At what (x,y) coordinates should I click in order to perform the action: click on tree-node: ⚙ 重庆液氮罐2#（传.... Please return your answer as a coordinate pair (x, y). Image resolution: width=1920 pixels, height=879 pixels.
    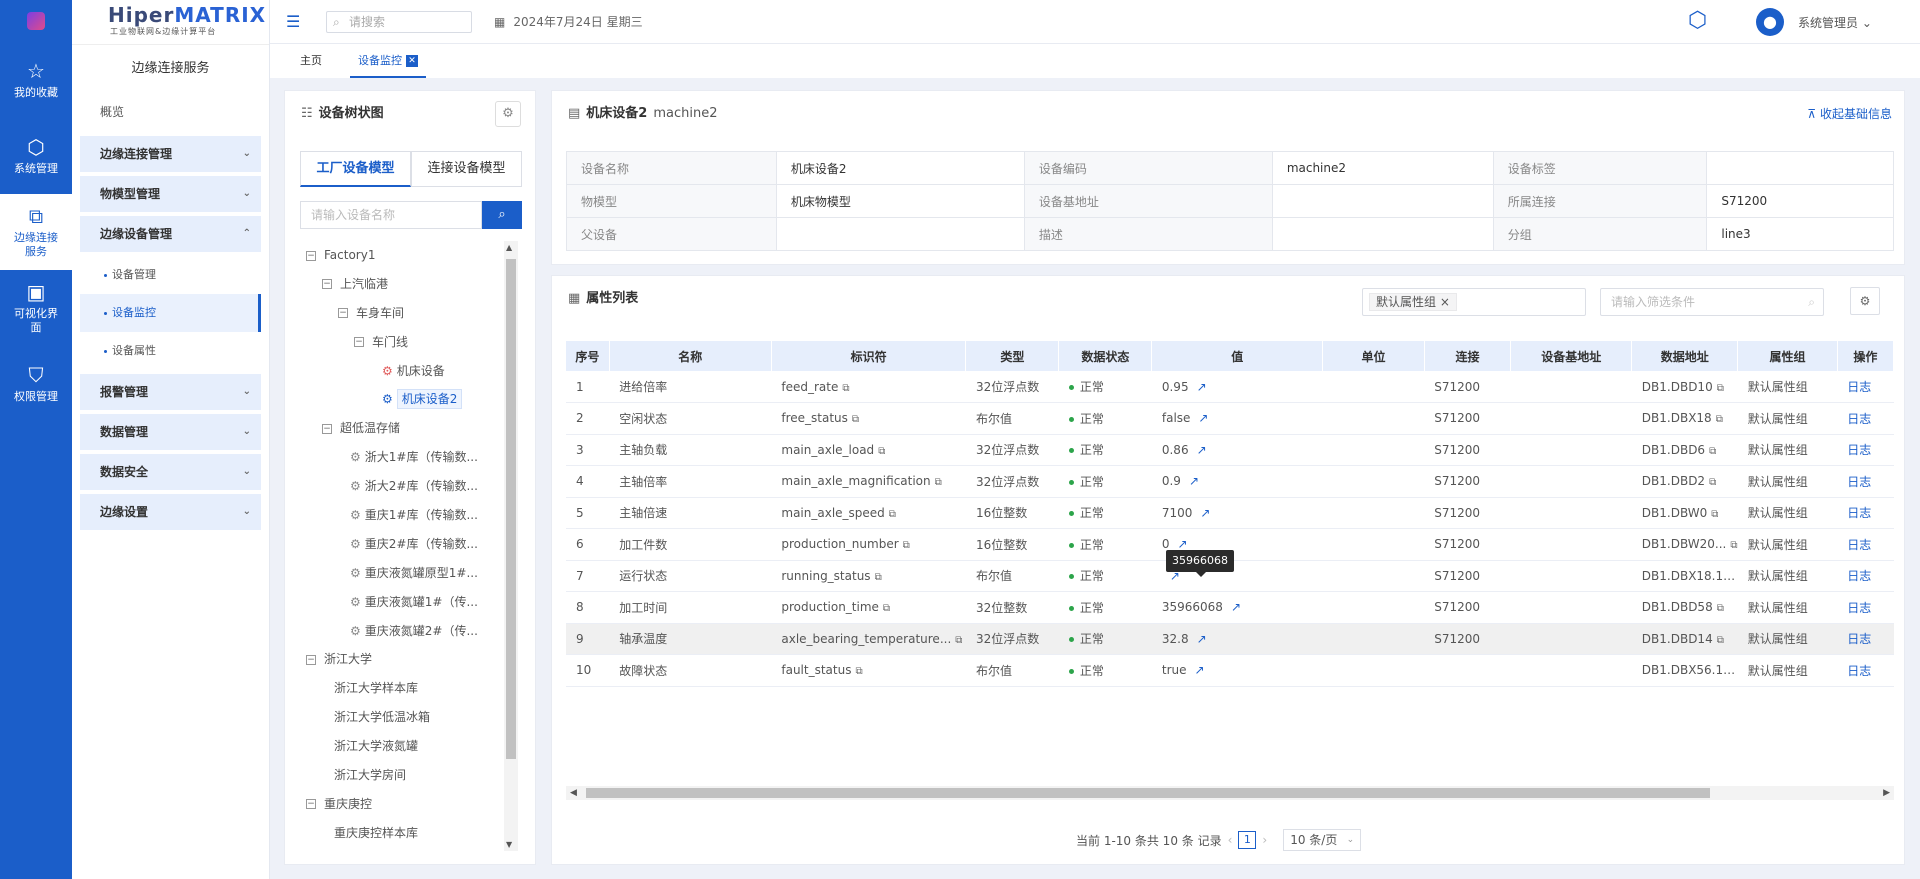
    Looking at the image, I should click on (406, 631).